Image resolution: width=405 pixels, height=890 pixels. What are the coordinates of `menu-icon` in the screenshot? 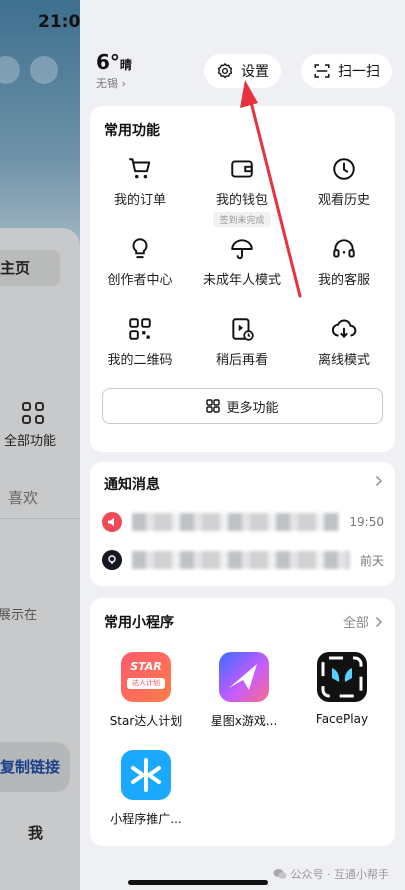 It's located at (44, 70).